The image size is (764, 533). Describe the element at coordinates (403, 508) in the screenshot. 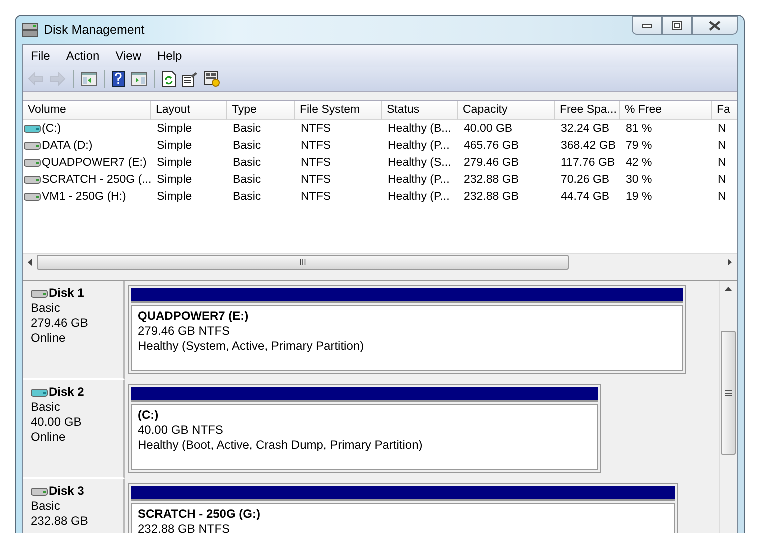

I see `partition-block: SCRATCH - 250G (G:) 232.88 GB NTFS` at that location.